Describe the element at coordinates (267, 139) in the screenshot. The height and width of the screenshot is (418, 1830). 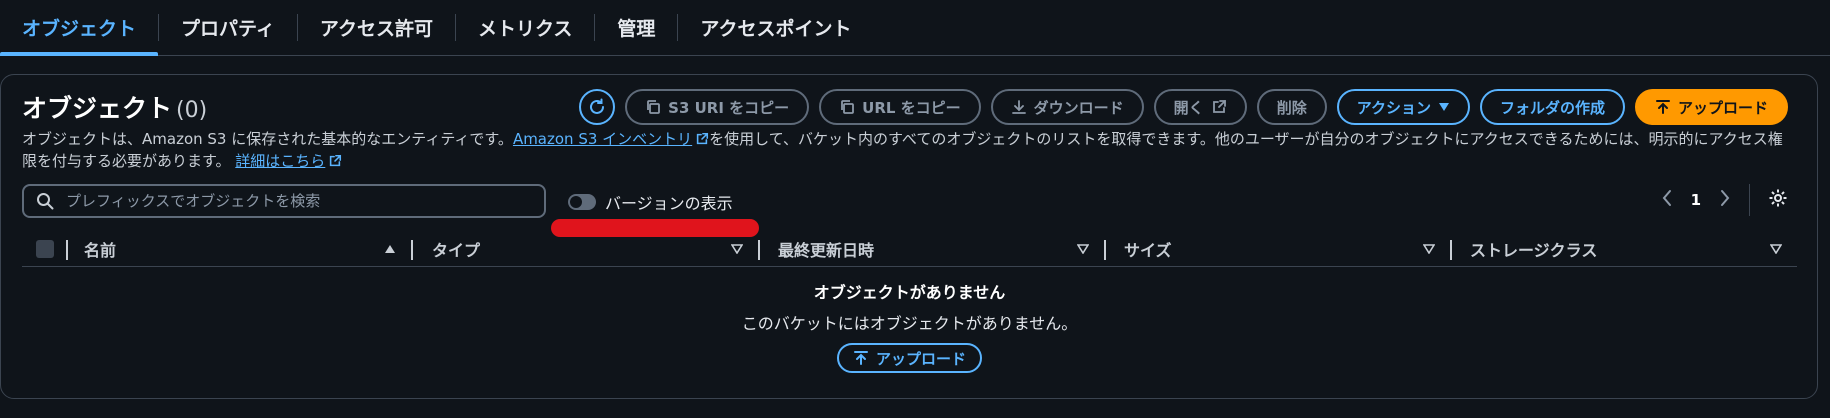
I see `description-text: オブジェクトは、Amazon S3 に保存された基本的なエンティティです。` at that location.